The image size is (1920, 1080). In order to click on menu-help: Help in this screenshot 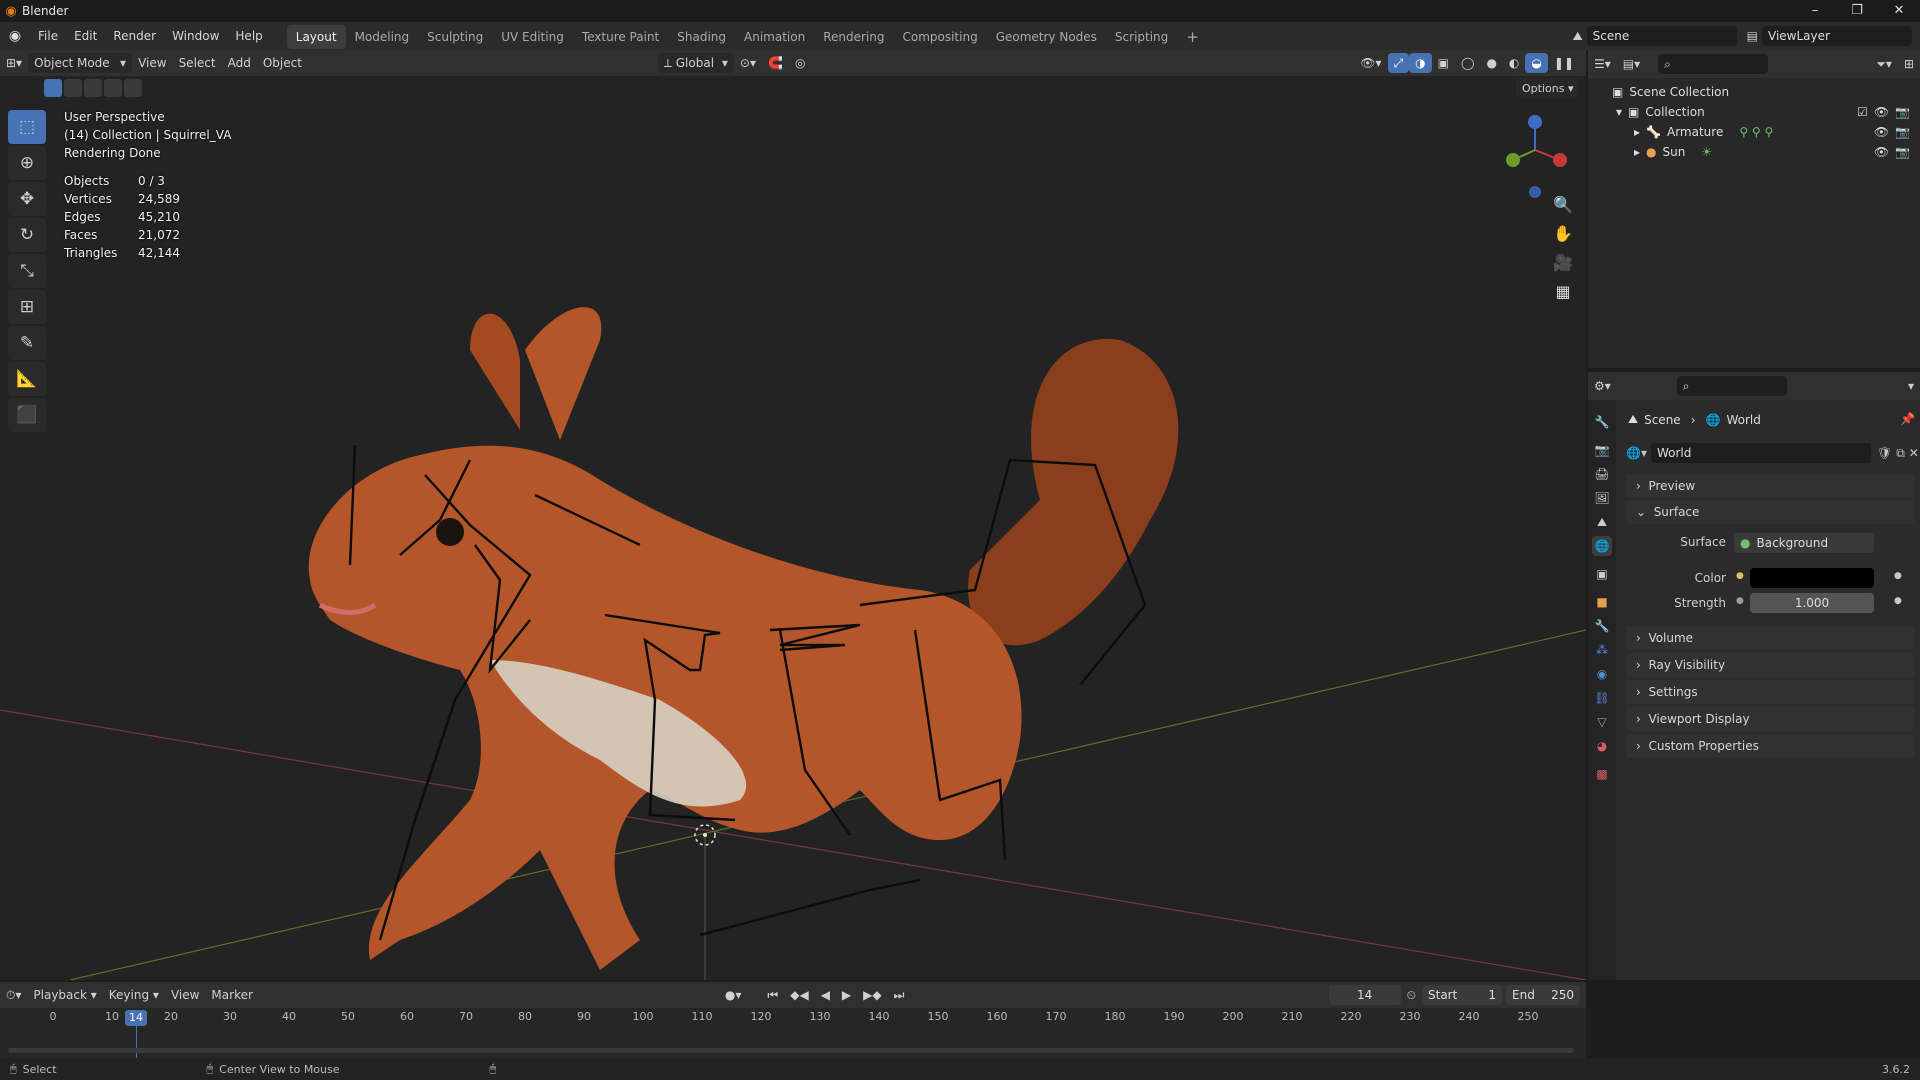, I will do `click(248, 36)`.